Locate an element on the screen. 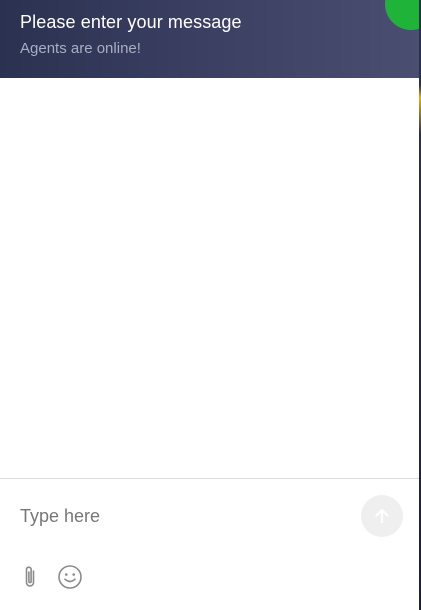 This screenshot has width=421, height=610. arrow-up-icon is located at coordinates (382, 516).